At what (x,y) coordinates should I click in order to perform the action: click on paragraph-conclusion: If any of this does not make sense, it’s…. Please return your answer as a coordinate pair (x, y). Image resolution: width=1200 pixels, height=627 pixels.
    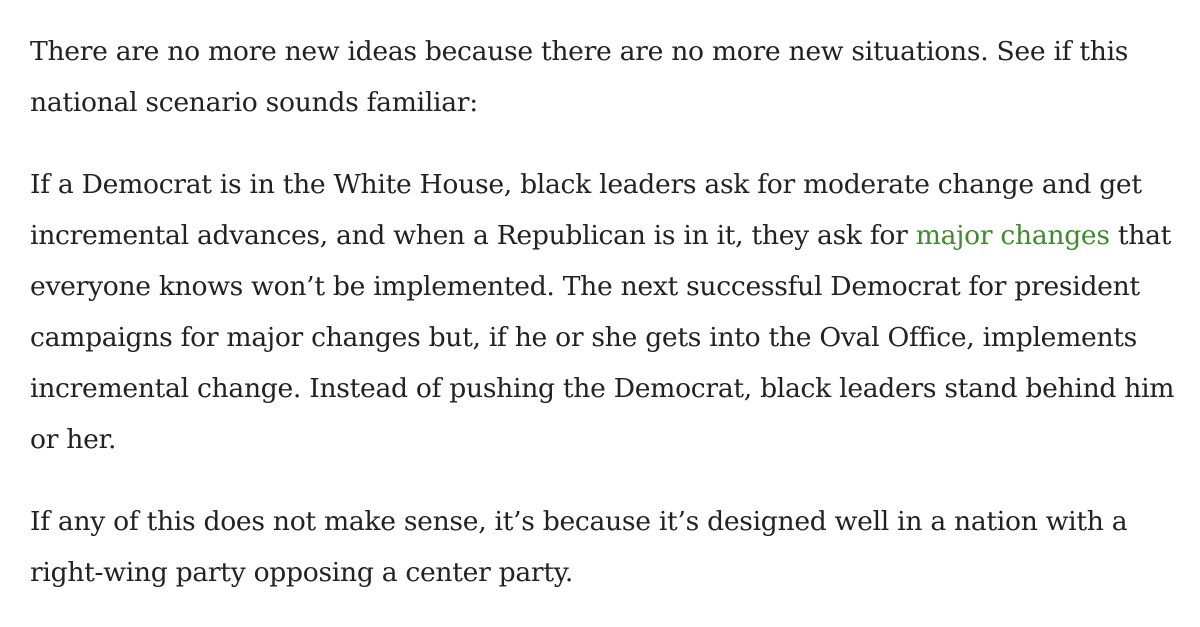
    Looking at the image, I should click on (579, 547).